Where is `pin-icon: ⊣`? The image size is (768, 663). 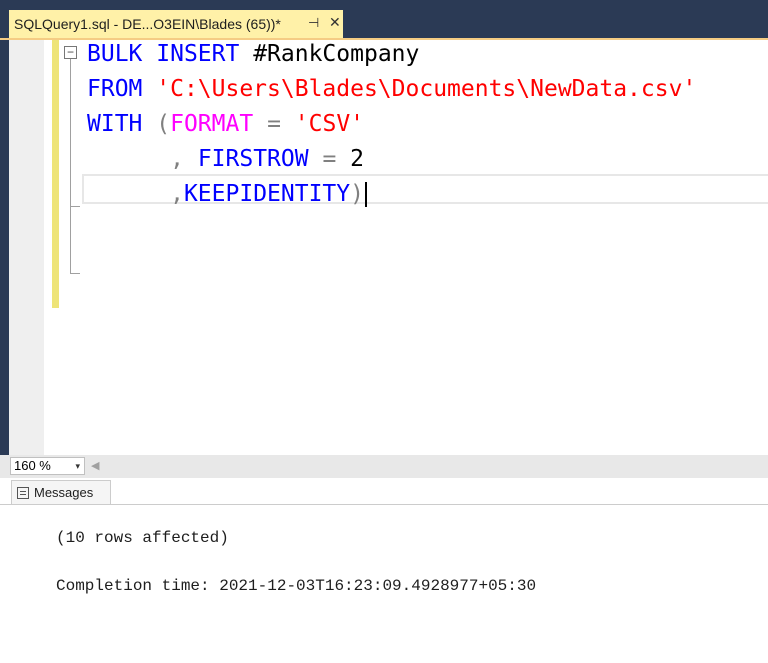
pin-icon: ⊣ is located at coordinates (313, 23).